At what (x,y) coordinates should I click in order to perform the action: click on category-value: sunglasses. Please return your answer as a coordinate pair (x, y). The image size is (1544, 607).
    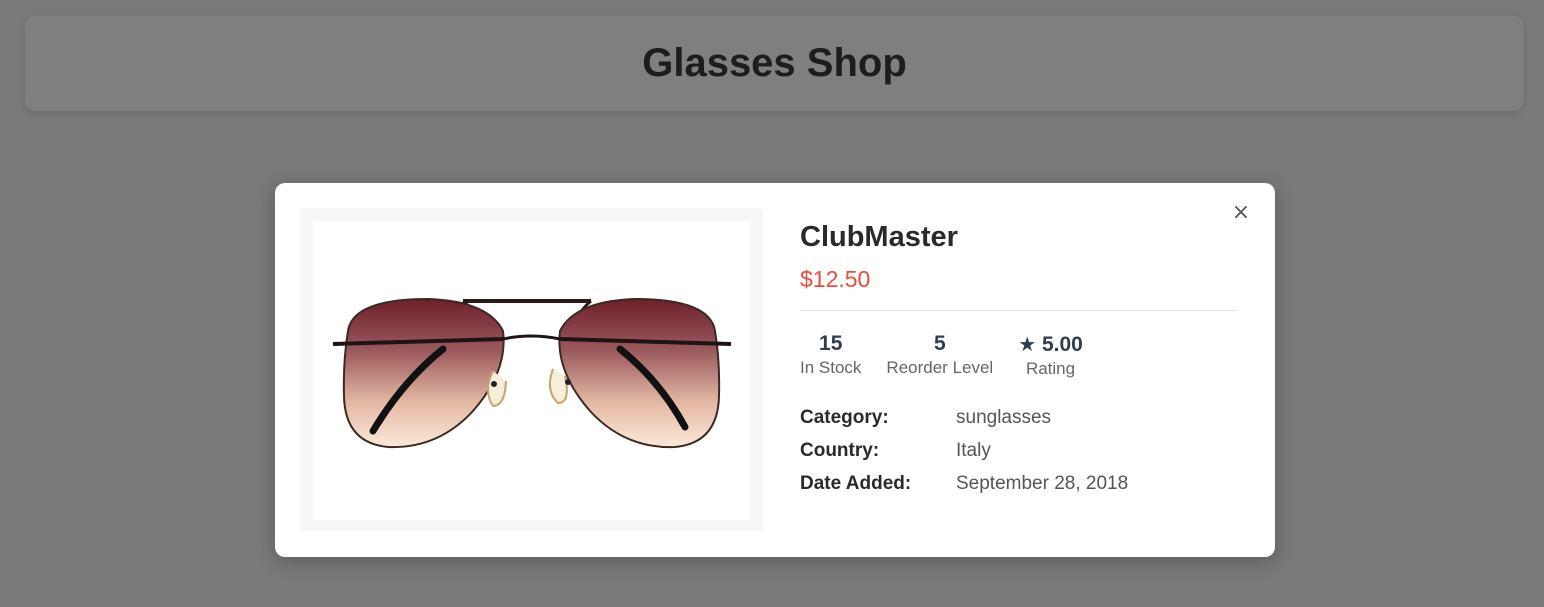
    Looking at the image, I should click on (1004, 417).